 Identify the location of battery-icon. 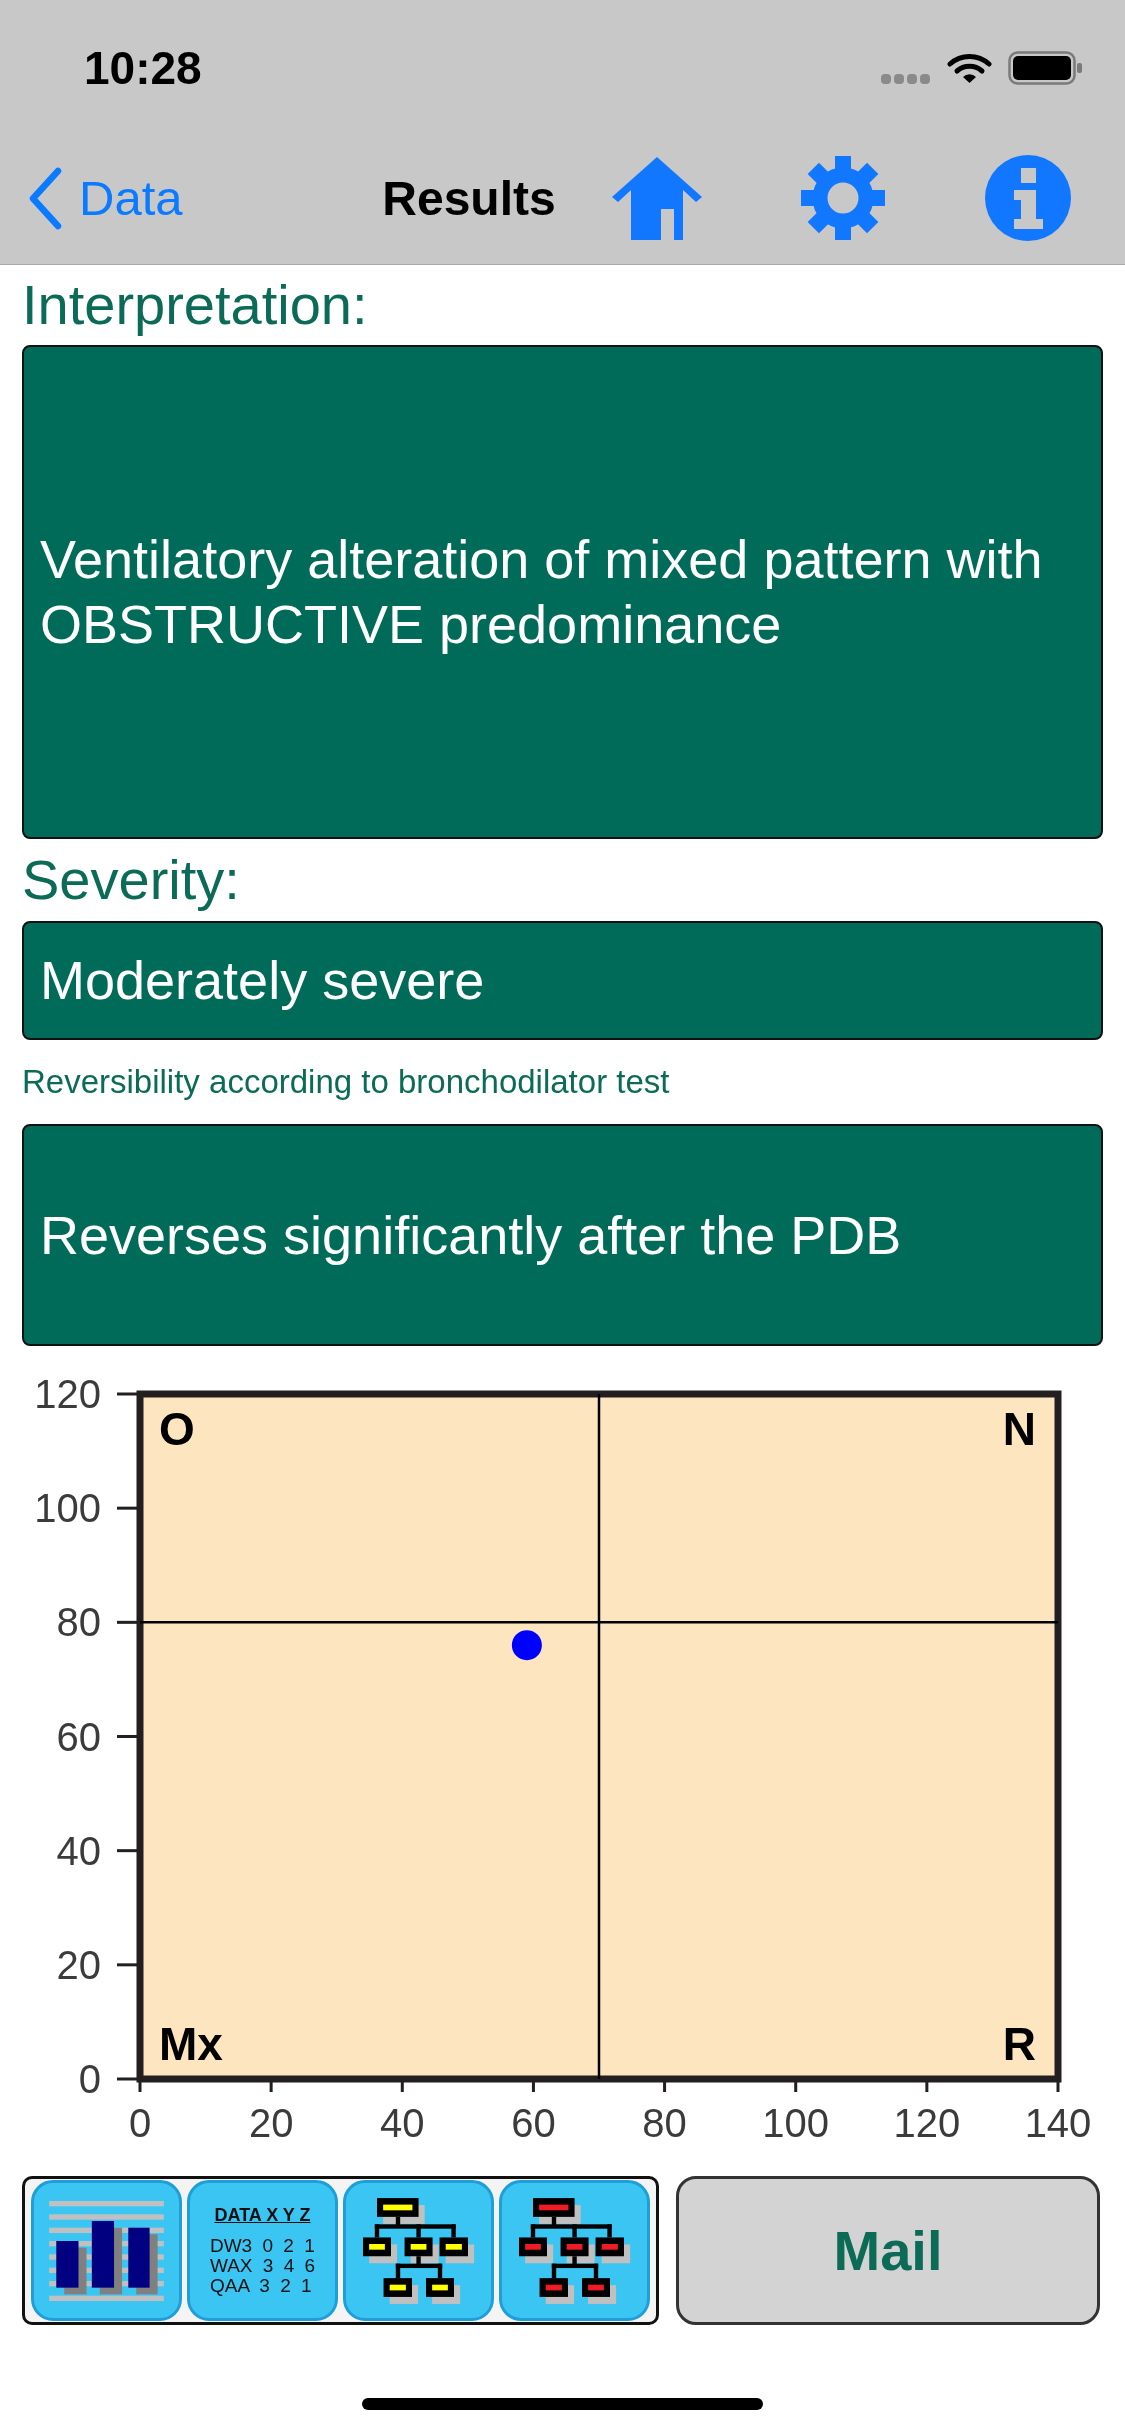
(1045, 68).